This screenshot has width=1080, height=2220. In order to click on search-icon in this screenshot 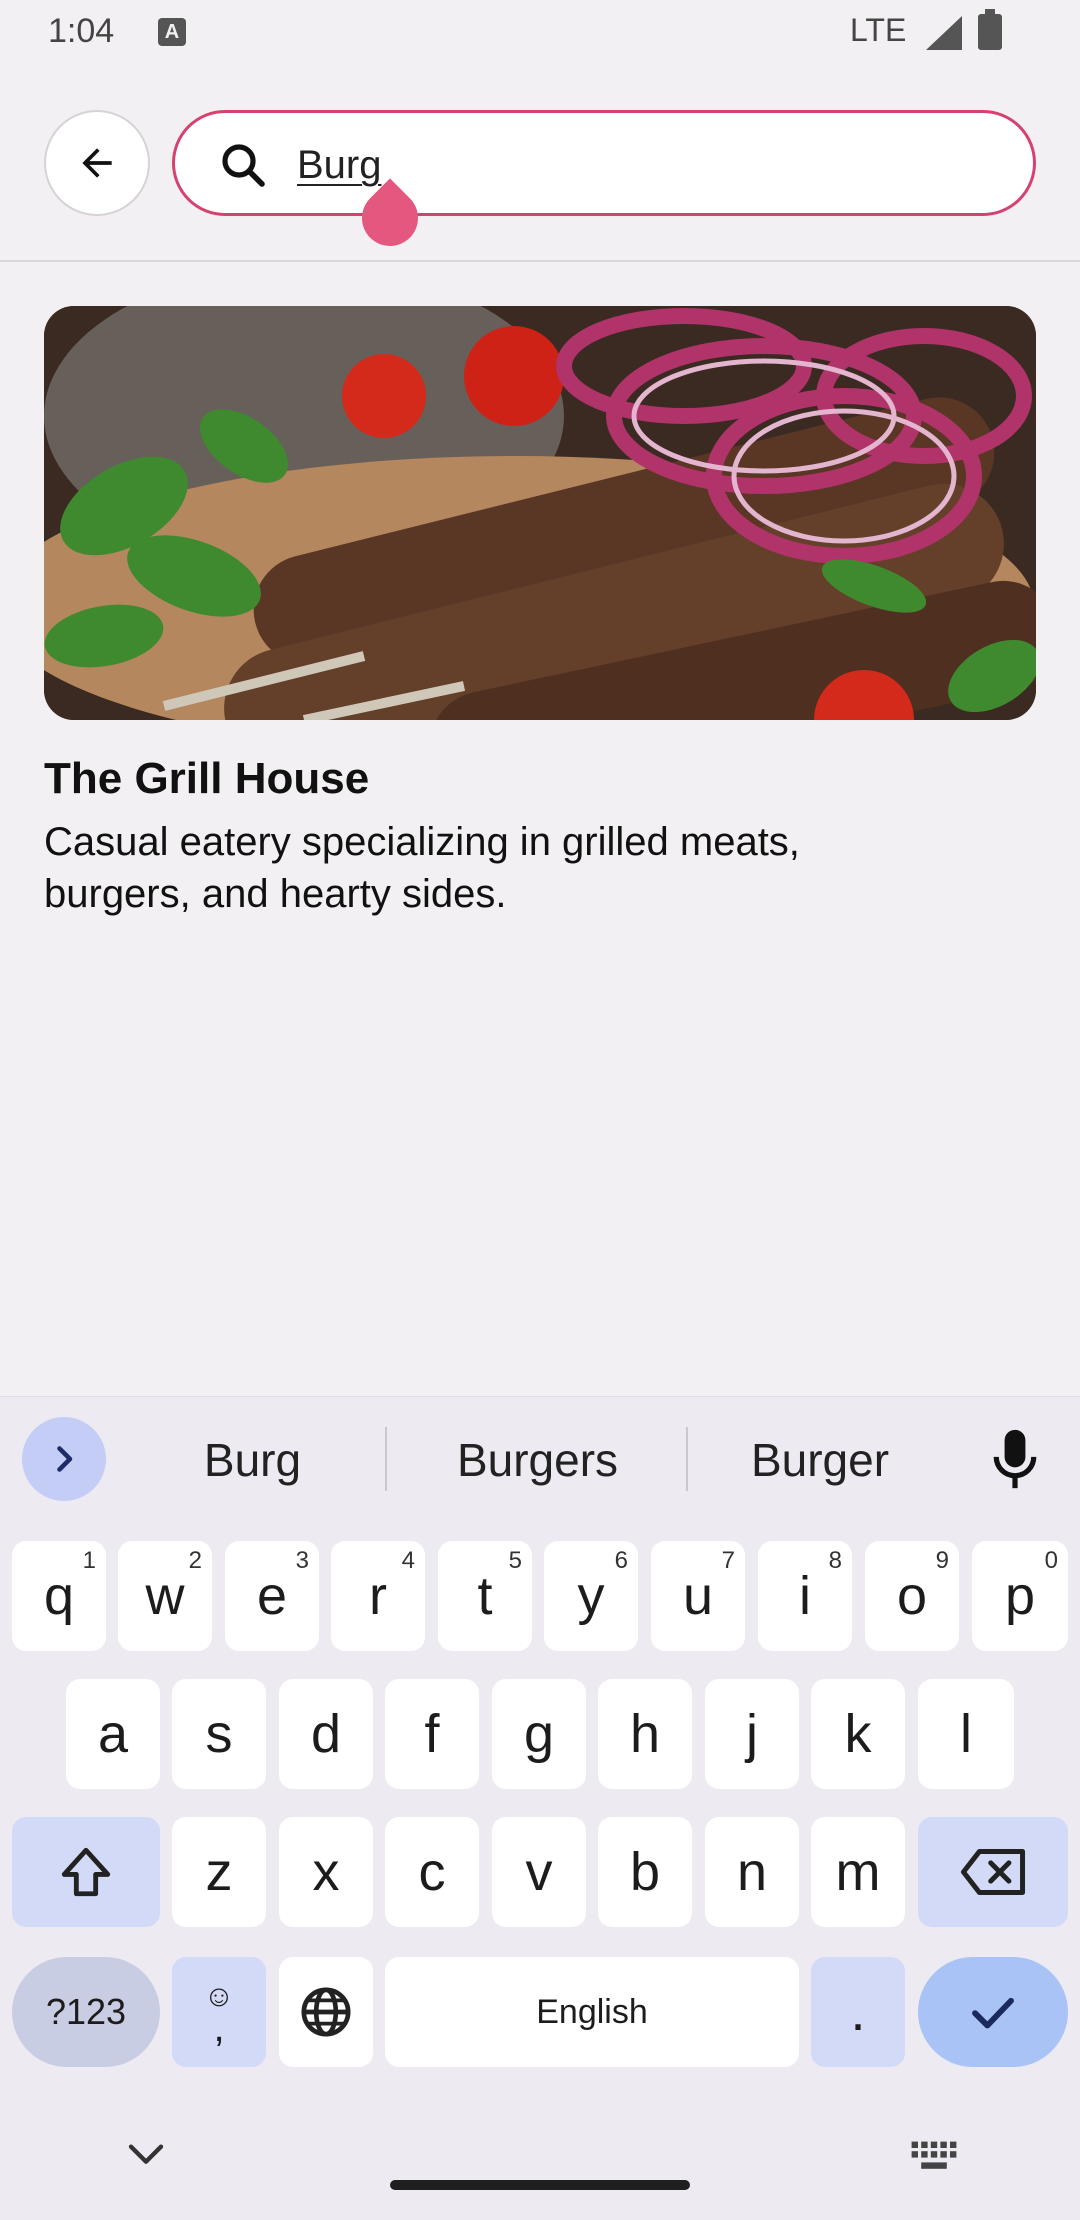, I will do `click(243, 165)`.